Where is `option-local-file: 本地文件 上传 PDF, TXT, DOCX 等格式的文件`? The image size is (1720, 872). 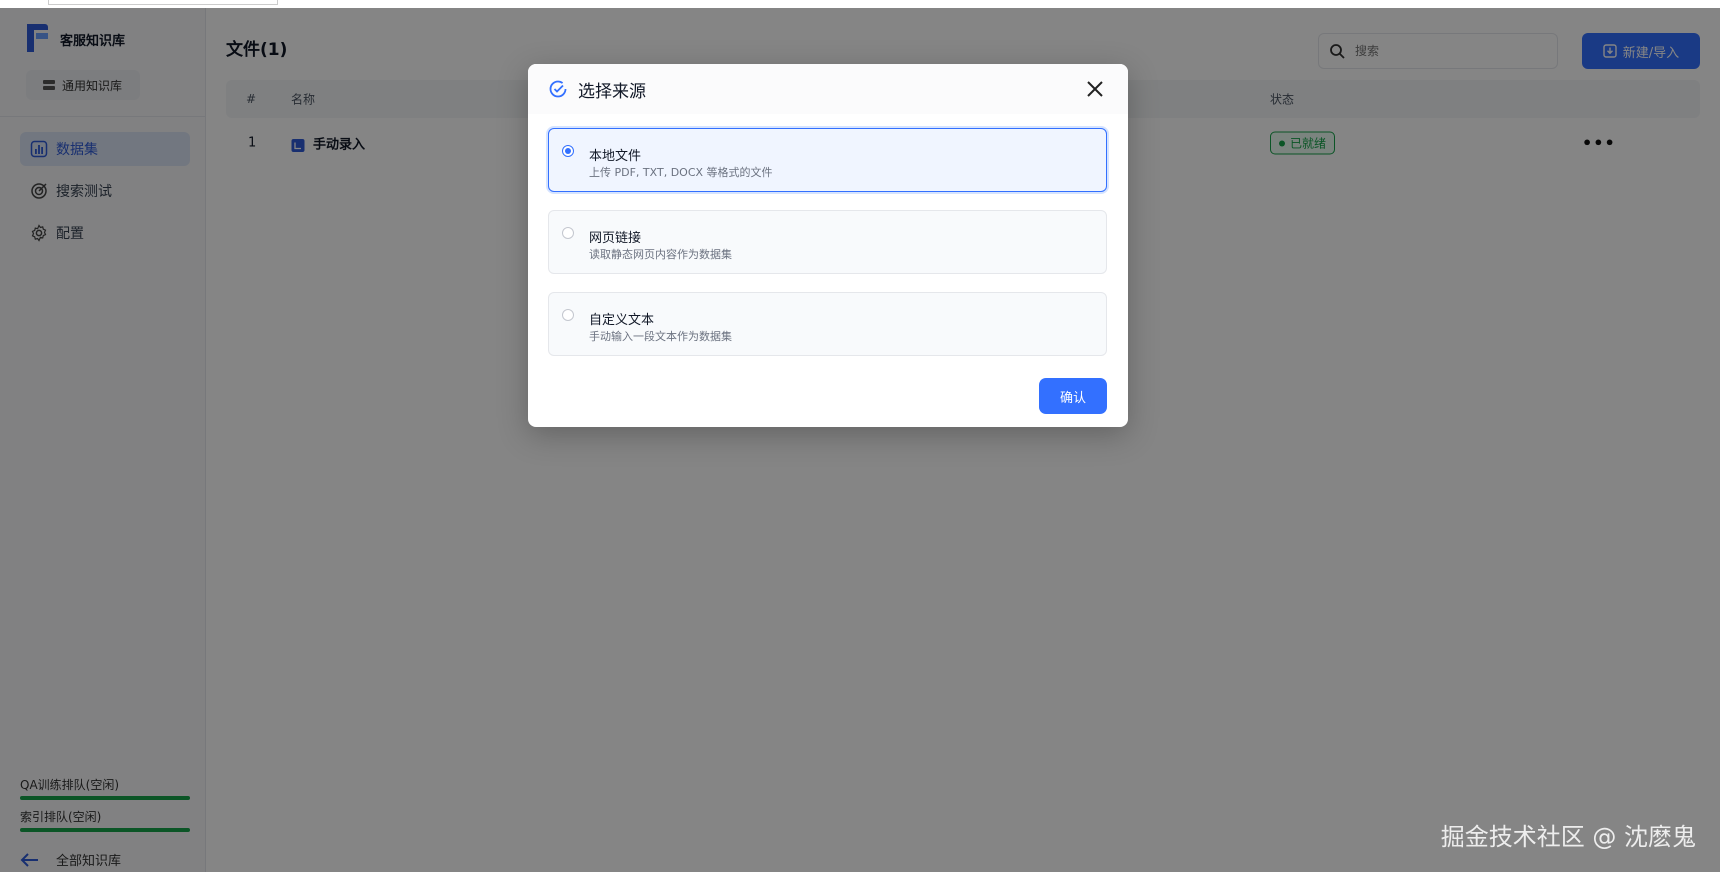 option-local-file: 本地文件 上传 PDF, TXT, DOCX 等格式的文件 is located at coordinates (827, 160).